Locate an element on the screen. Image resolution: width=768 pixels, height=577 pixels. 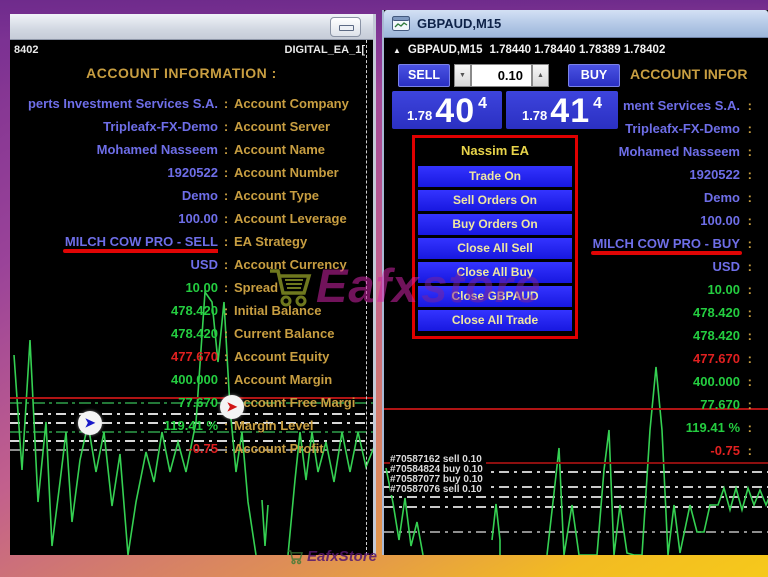
account-label: Account Leverage is located at coordinates (290, 218).